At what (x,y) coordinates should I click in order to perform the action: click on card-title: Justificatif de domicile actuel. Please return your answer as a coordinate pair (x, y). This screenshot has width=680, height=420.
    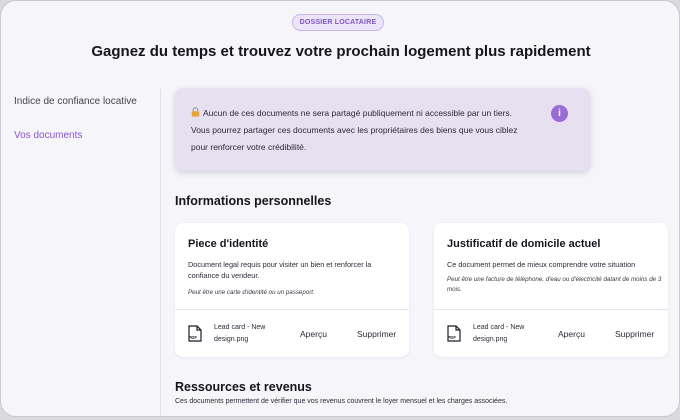
    Looking at the image, I should click on (524, 244).